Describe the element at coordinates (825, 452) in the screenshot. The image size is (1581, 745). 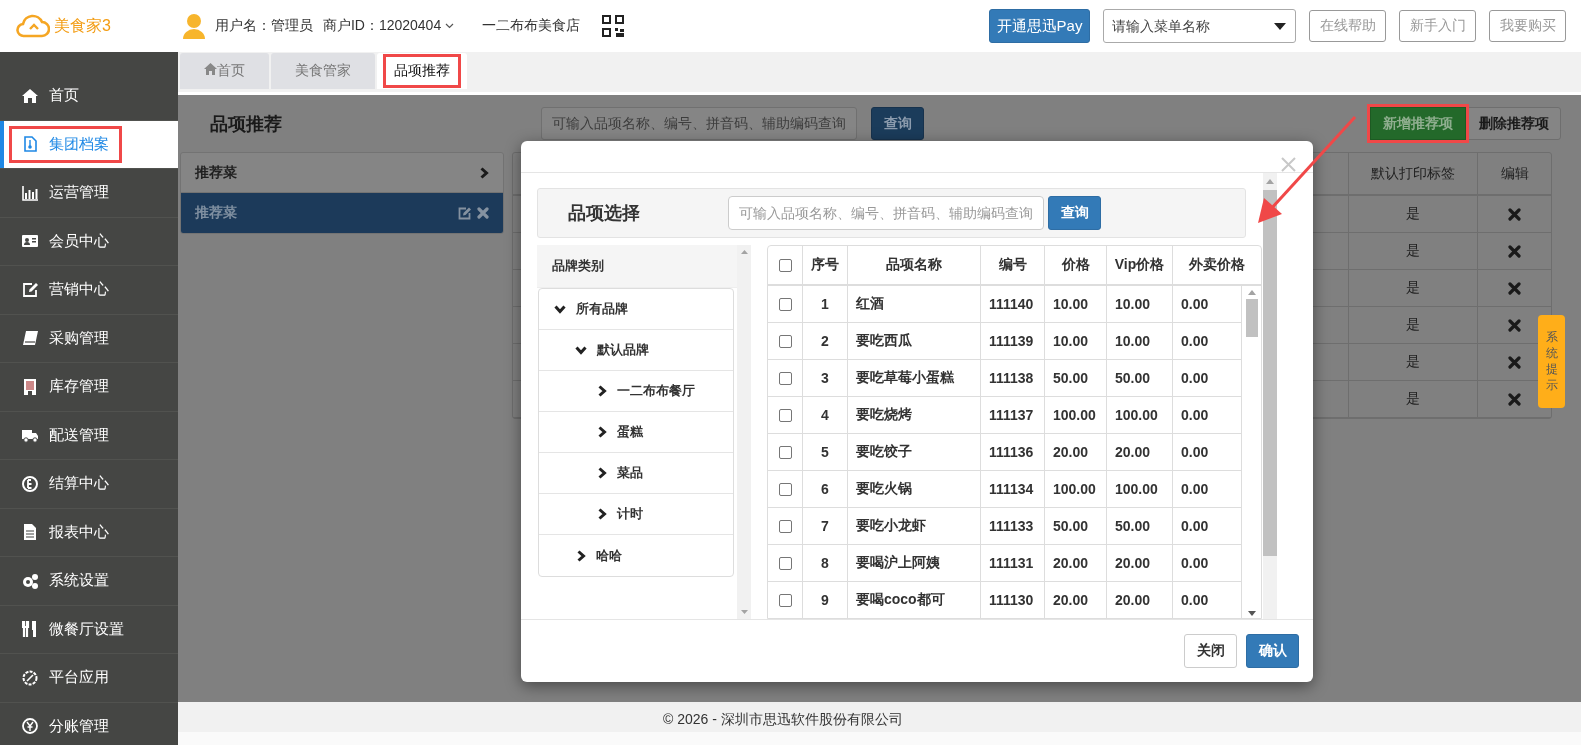
I see `table-cell: 5` at that location.